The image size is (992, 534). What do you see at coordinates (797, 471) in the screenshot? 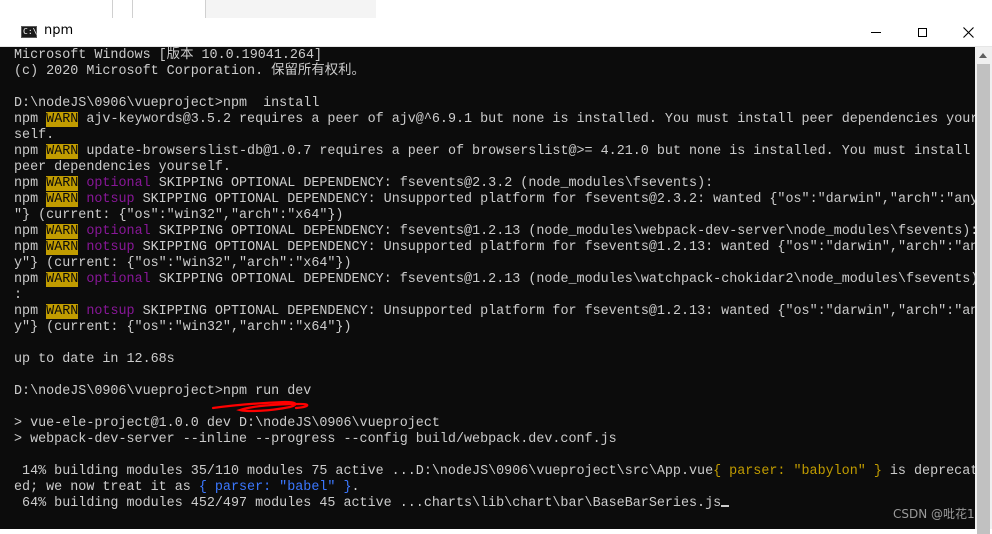
I see `console-text: { parser: "babylon" }` at bounding box center [797, 471].